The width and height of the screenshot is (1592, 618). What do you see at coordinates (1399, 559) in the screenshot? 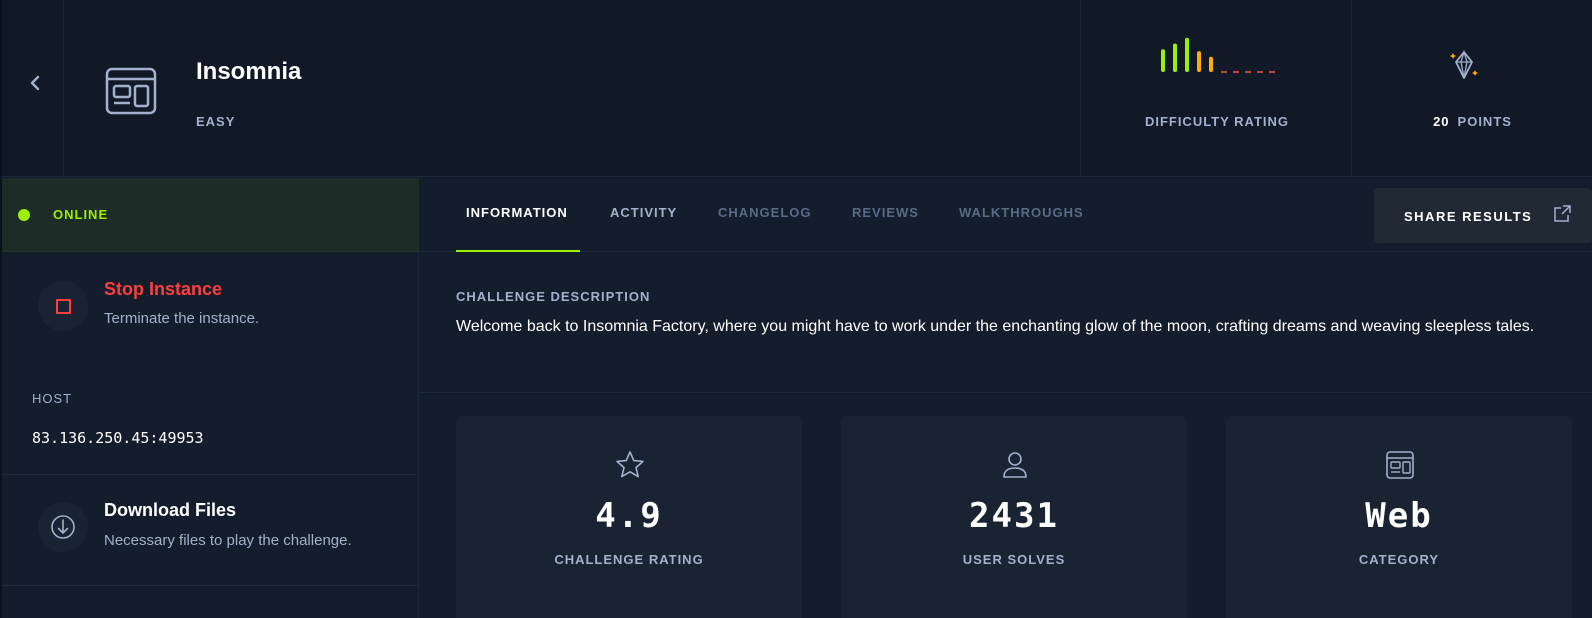
I see `category-label: CATEGORY` at bounding box center [1399, 559].